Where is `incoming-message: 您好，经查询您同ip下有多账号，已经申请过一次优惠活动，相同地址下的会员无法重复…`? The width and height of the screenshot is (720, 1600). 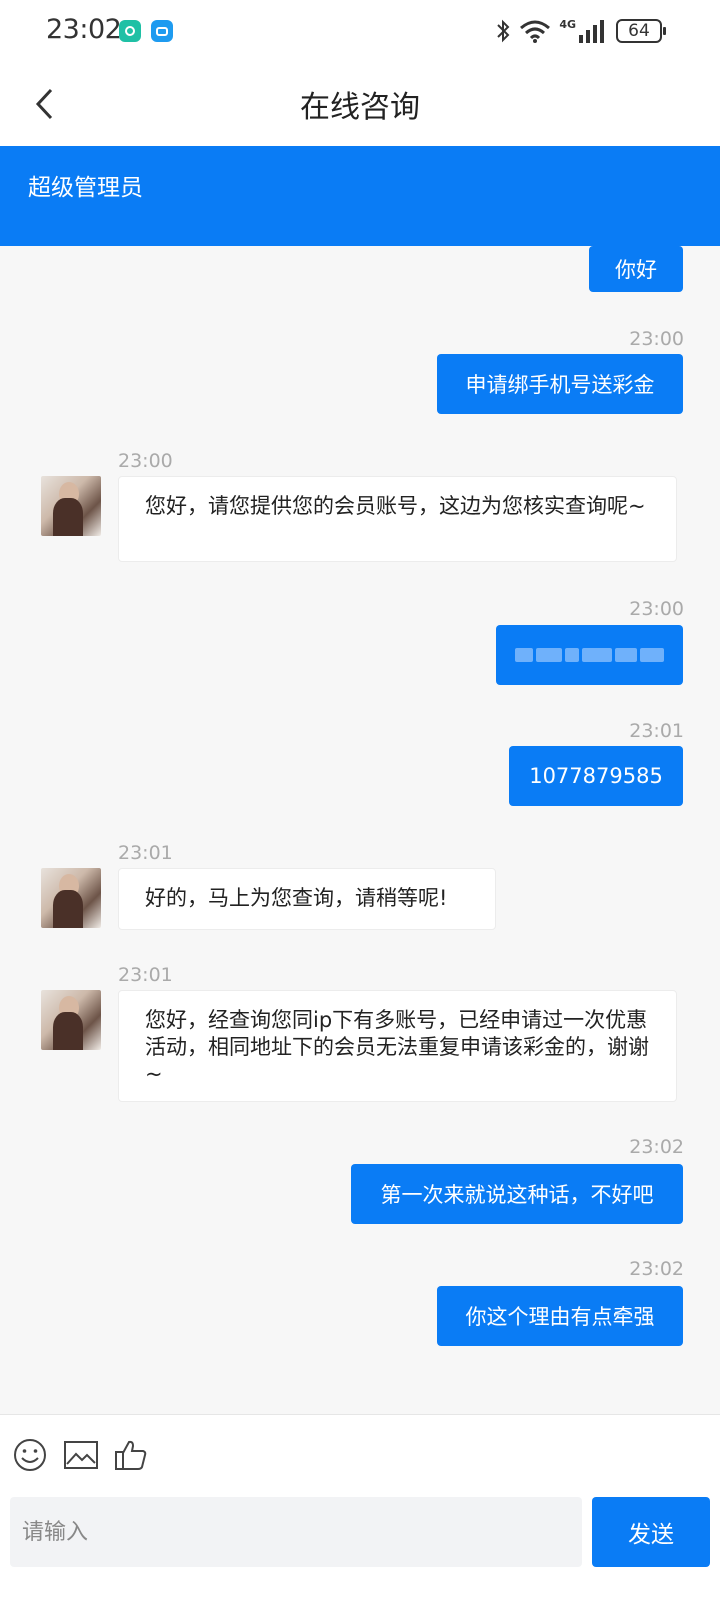
incoming-message: 您好，经查询您同ip下有多账号，已经申请过一次优惠活动，相同地址下的会员无法重复… is located at coordinates (397, 1046).